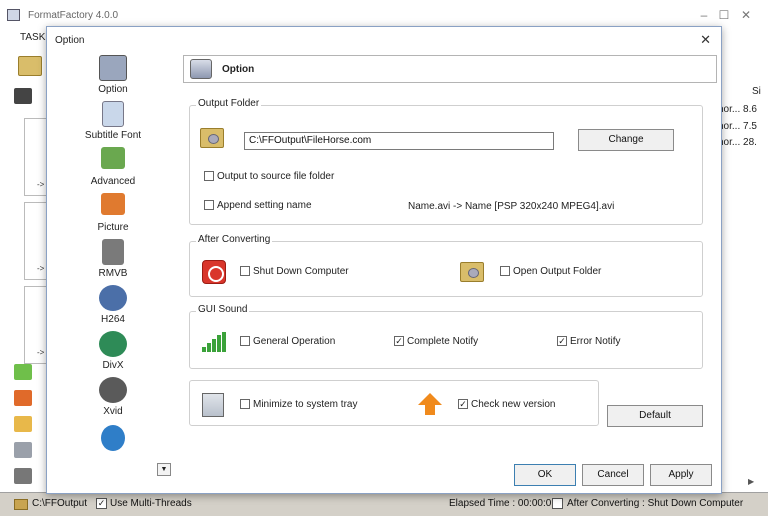 Image resolution: width=768 pixels, height=516 pixels. I want to click on output-to-source-option: Output to source file folder, so click(269, 176).